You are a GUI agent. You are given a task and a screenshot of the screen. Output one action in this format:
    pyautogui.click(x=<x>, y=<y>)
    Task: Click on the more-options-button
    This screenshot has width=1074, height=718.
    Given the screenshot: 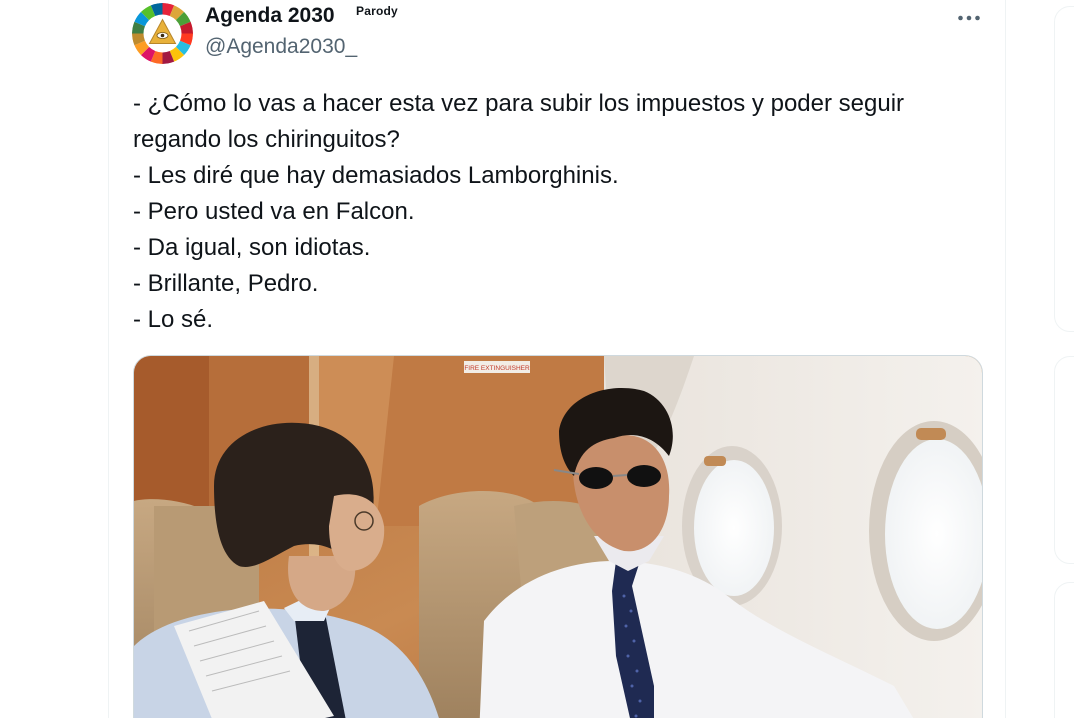 What is the action you would take?
    pyautogui.click(x=969, y=18)
    